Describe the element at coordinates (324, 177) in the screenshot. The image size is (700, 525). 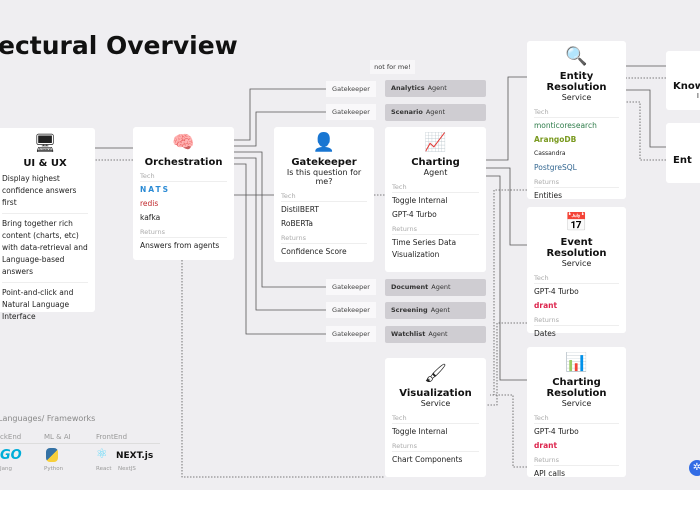
I see `card-subtitle: Is this question for me?` at that location.